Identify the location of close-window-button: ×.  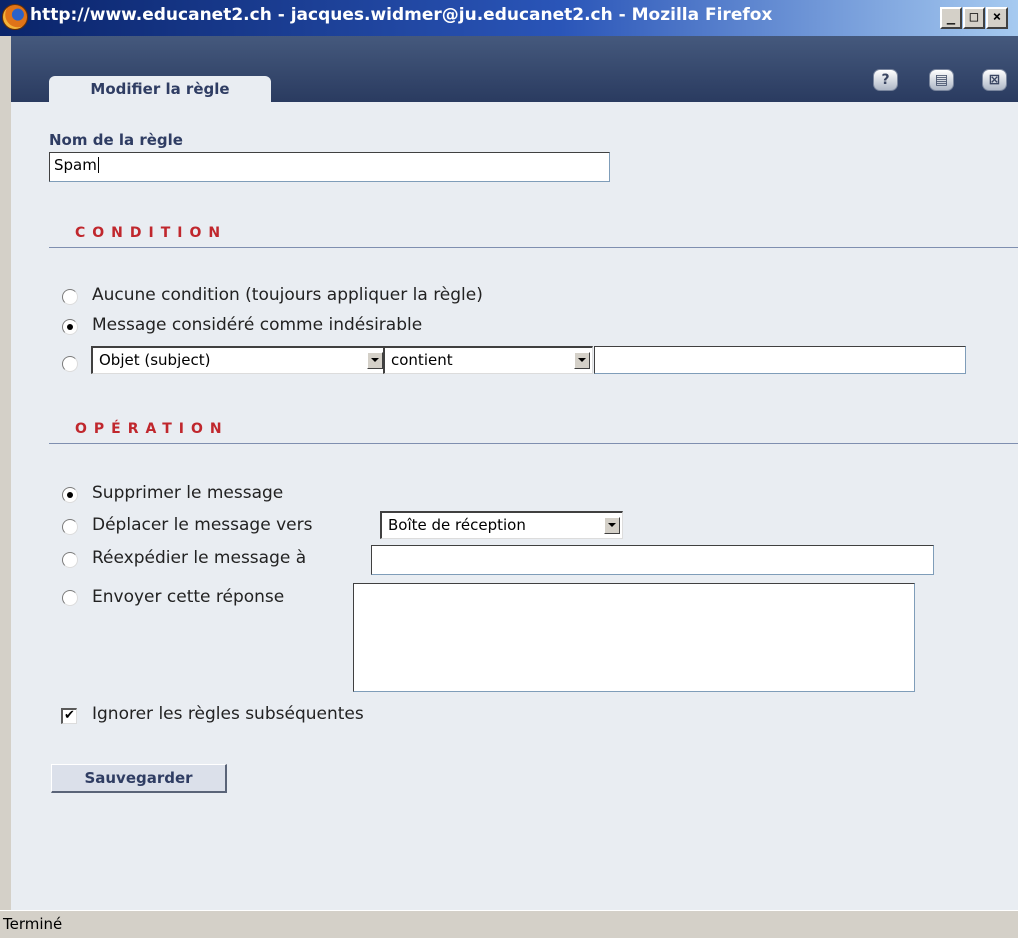
(997, 18).